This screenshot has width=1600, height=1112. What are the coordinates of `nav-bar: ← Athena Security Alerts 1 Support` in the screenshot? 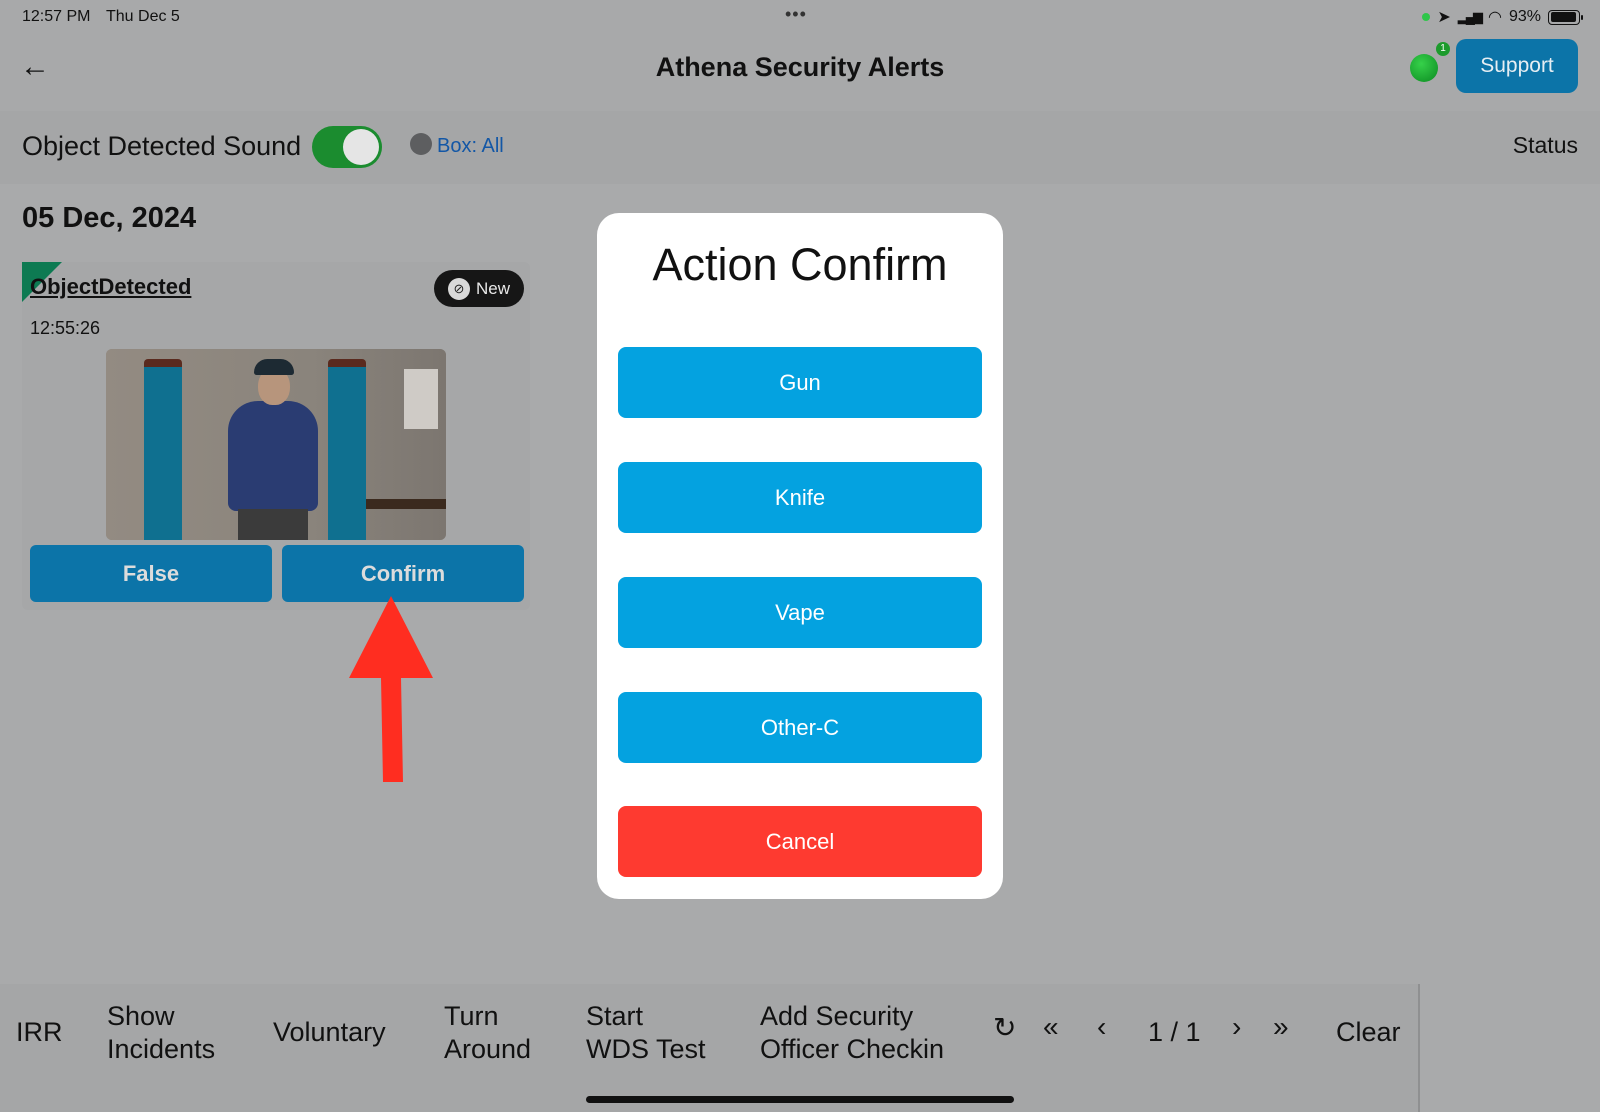 It's located at (800, 72).